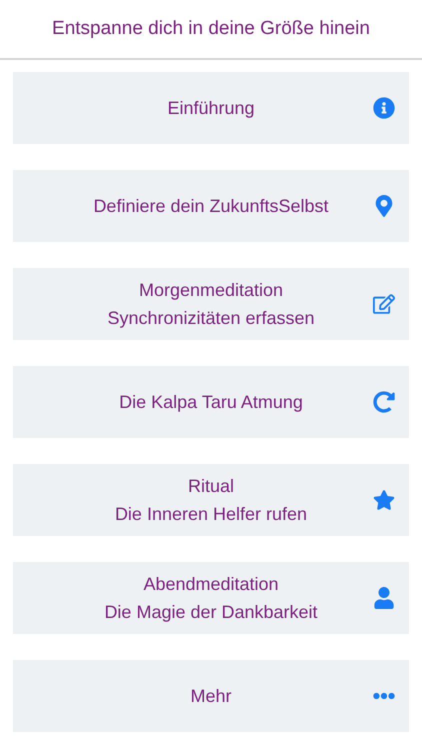 The width and height of the screenshot is (422, 750). I want to click on menu-item: Die Kalpa Taru Atmung, so click(211, 402).